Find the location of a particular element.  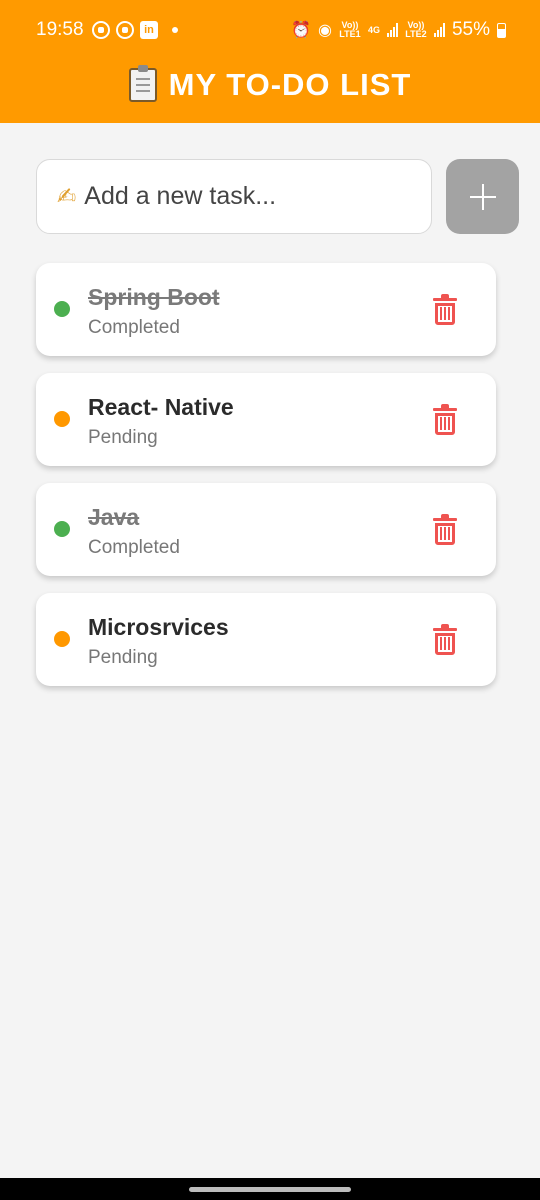

battery-icon is located at coordinates (501, 30).